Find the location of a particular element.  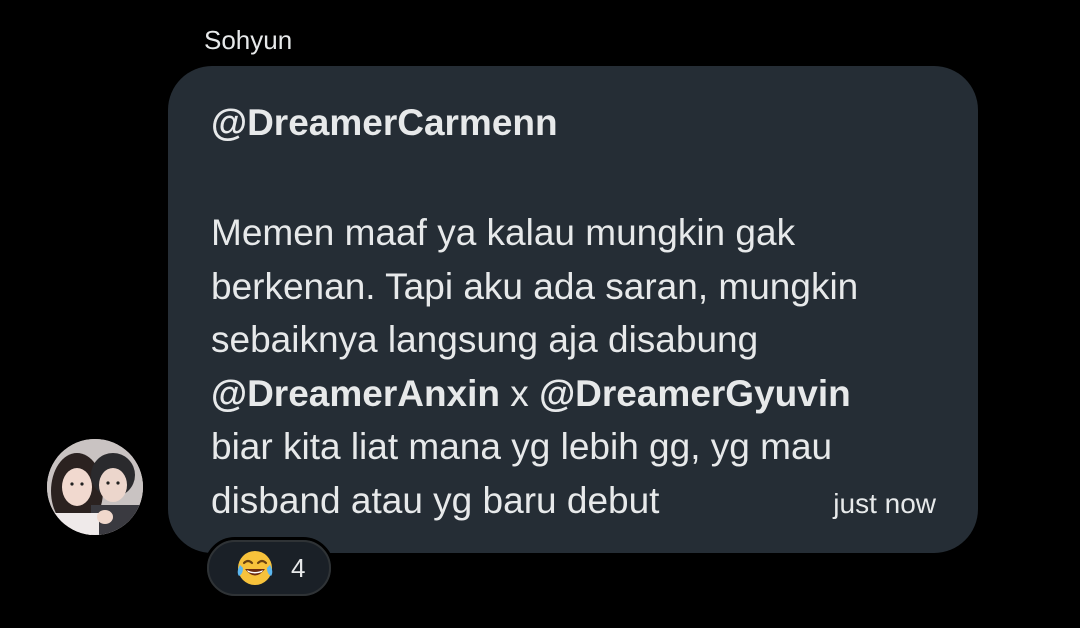

message-line: biar kita liat mana yg lebih gg, yg mau is located at coordinates (522, 446).